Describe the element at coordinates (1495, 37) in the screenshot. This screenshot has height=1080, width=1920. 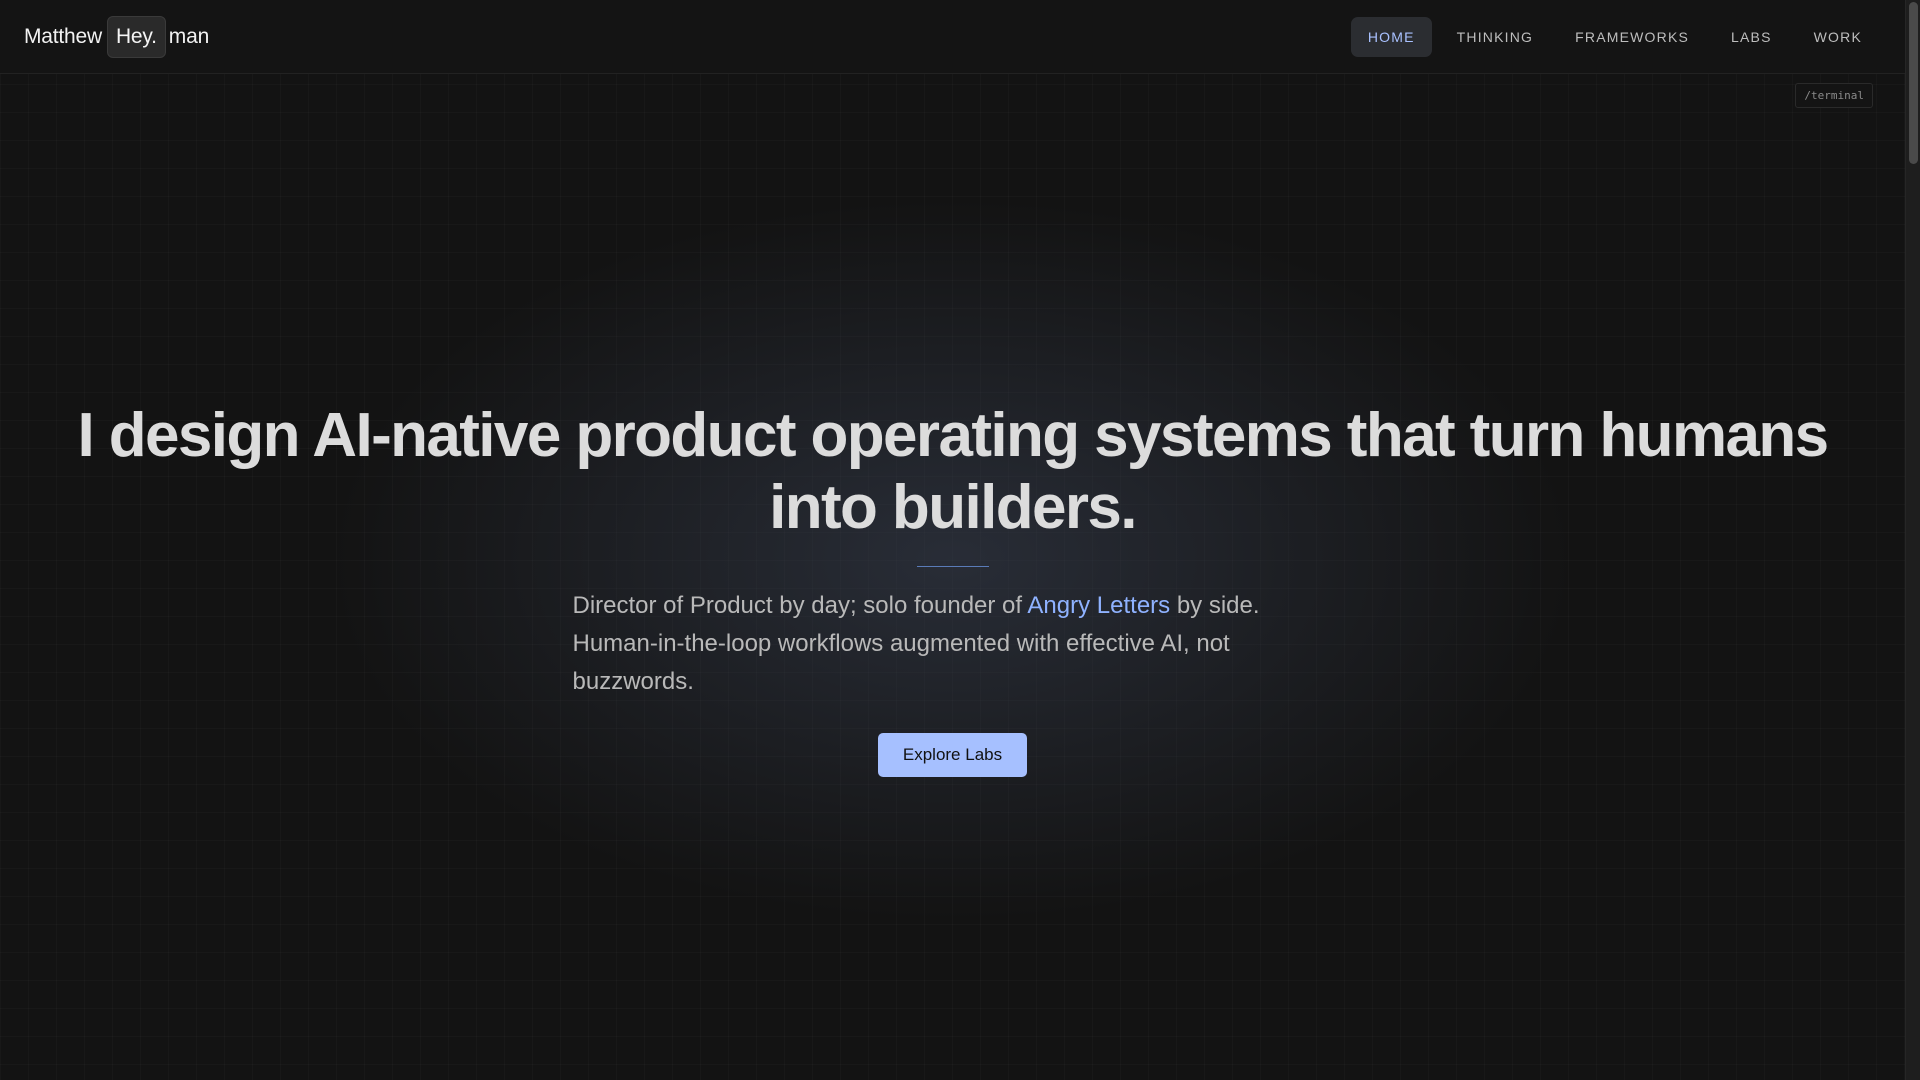
I see `nav-item-thinking: THINKING` at that location.